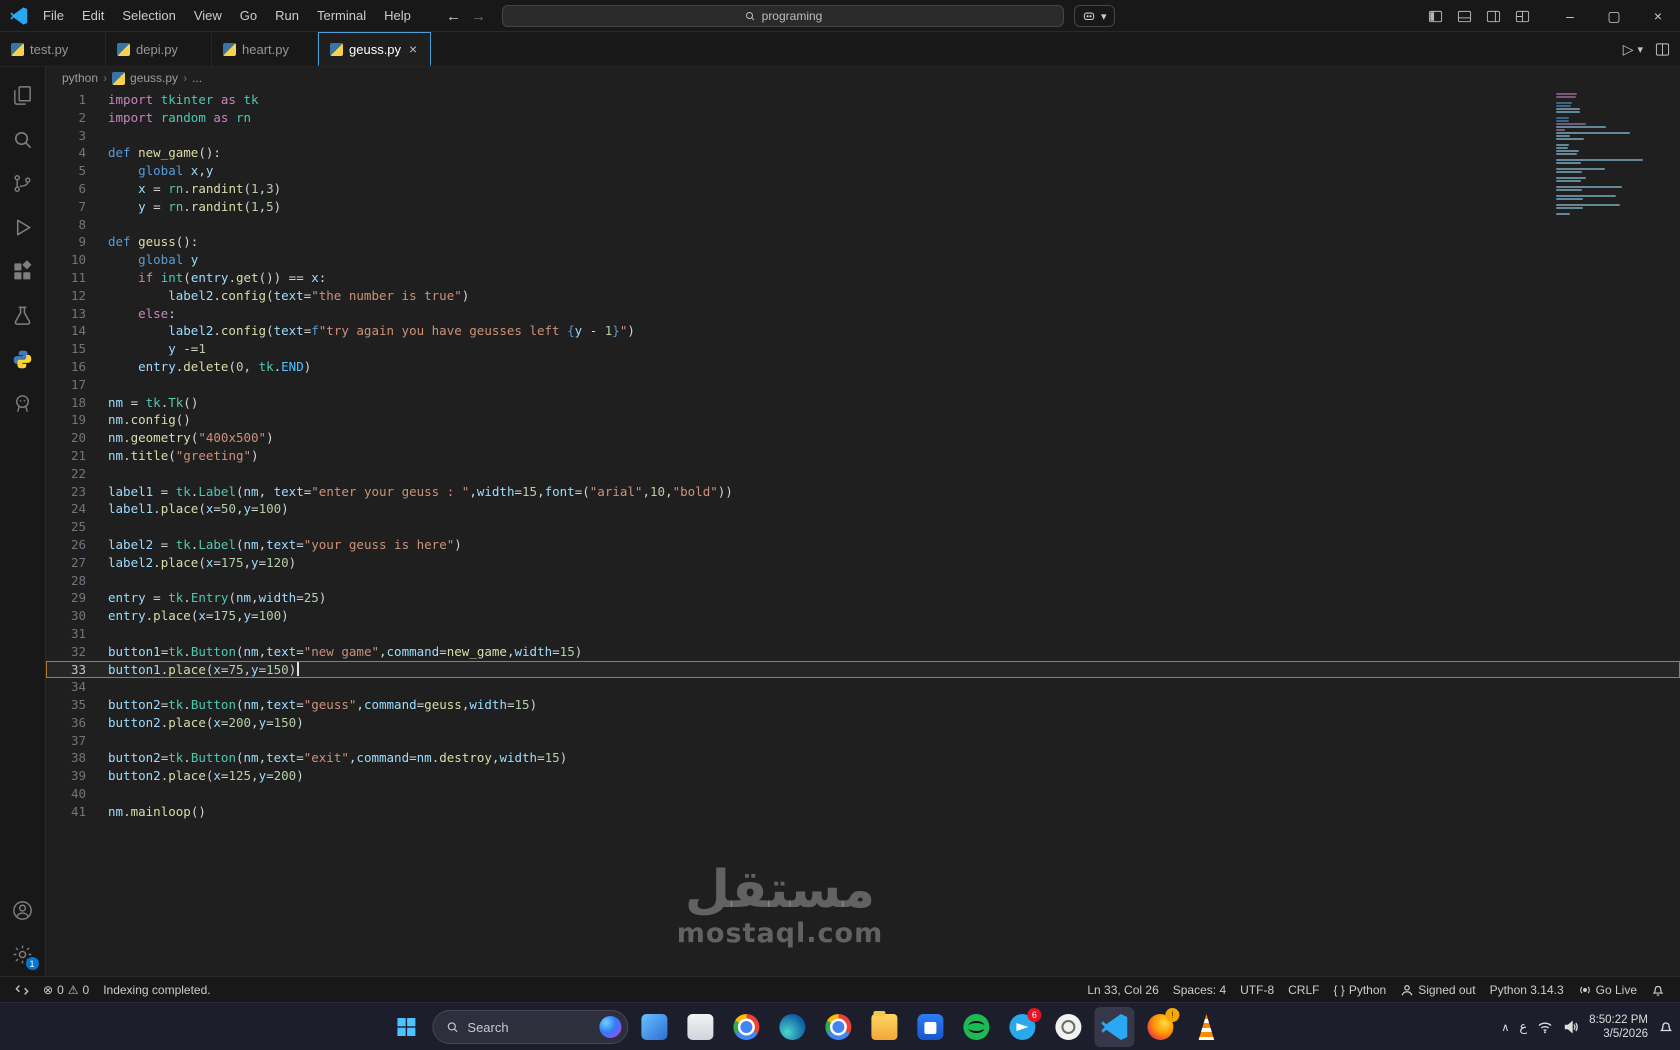  What do you see at coordinates (23, 403) in the screenshot?
I see `activity-remote-toy-icon` at bounding box center [23, 403].